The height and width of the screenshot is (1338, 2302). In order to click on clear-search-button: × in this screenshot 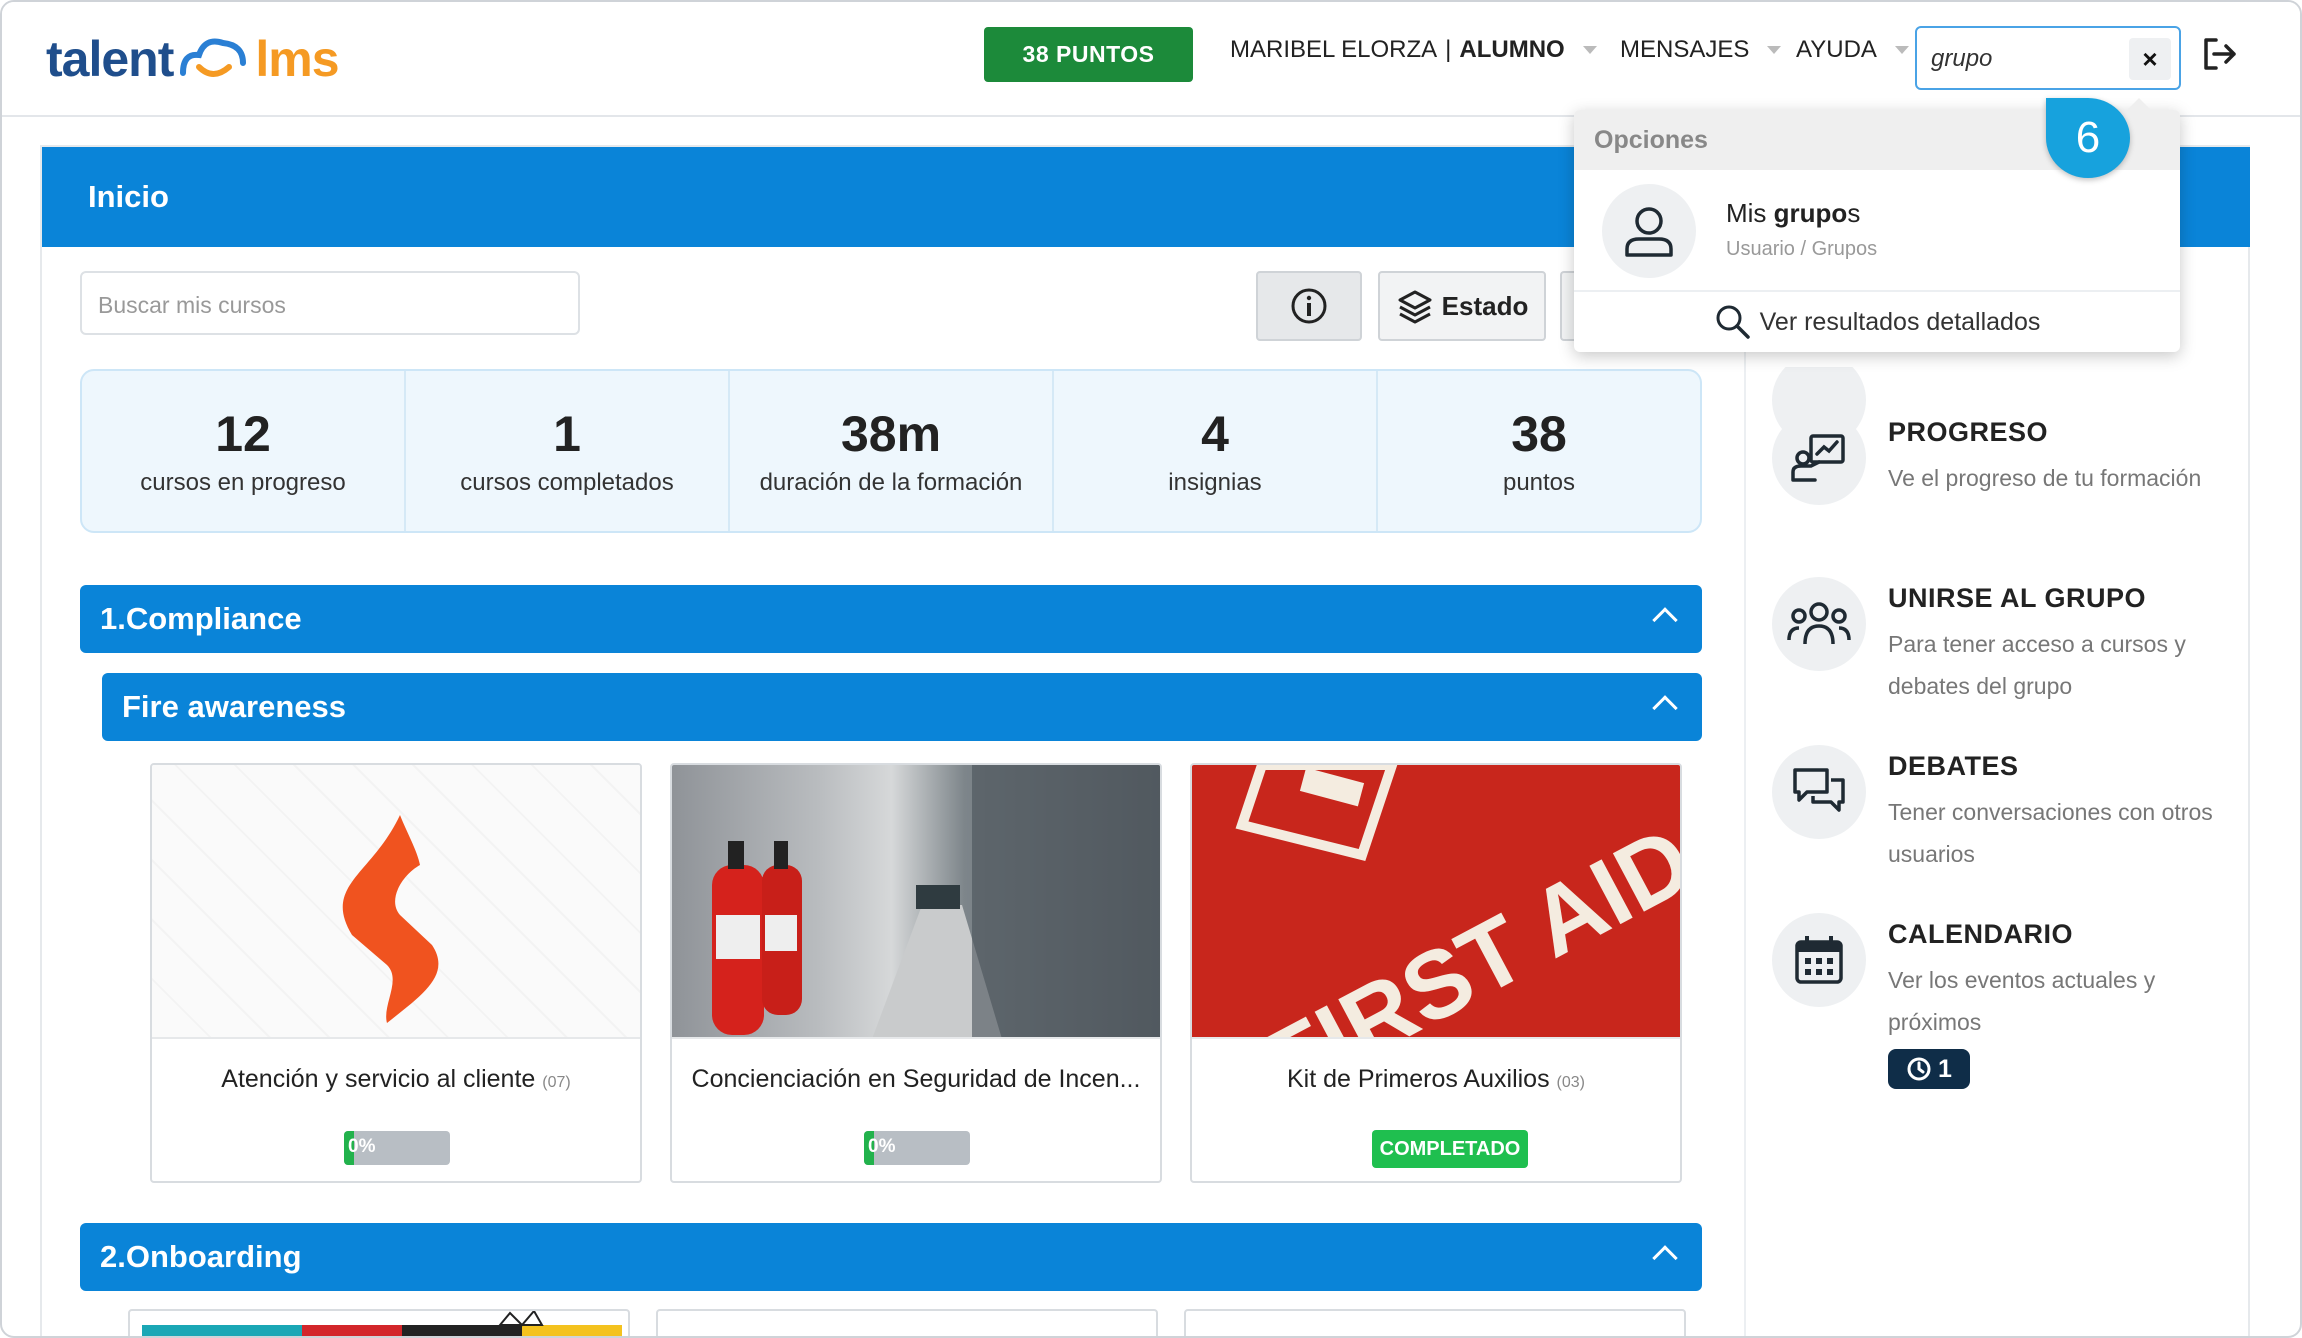, I will do `click(2150, 59)`.